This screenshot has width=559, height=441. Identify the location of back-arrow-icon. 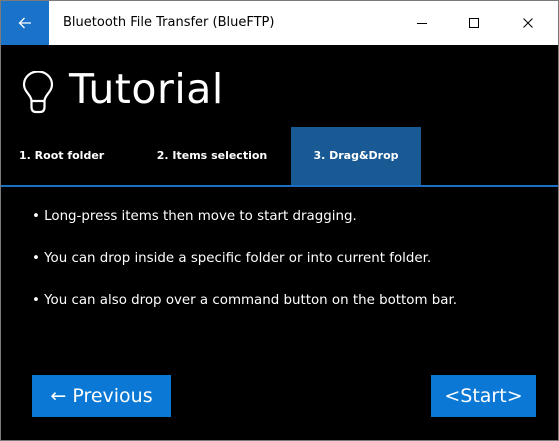
(24, 23).